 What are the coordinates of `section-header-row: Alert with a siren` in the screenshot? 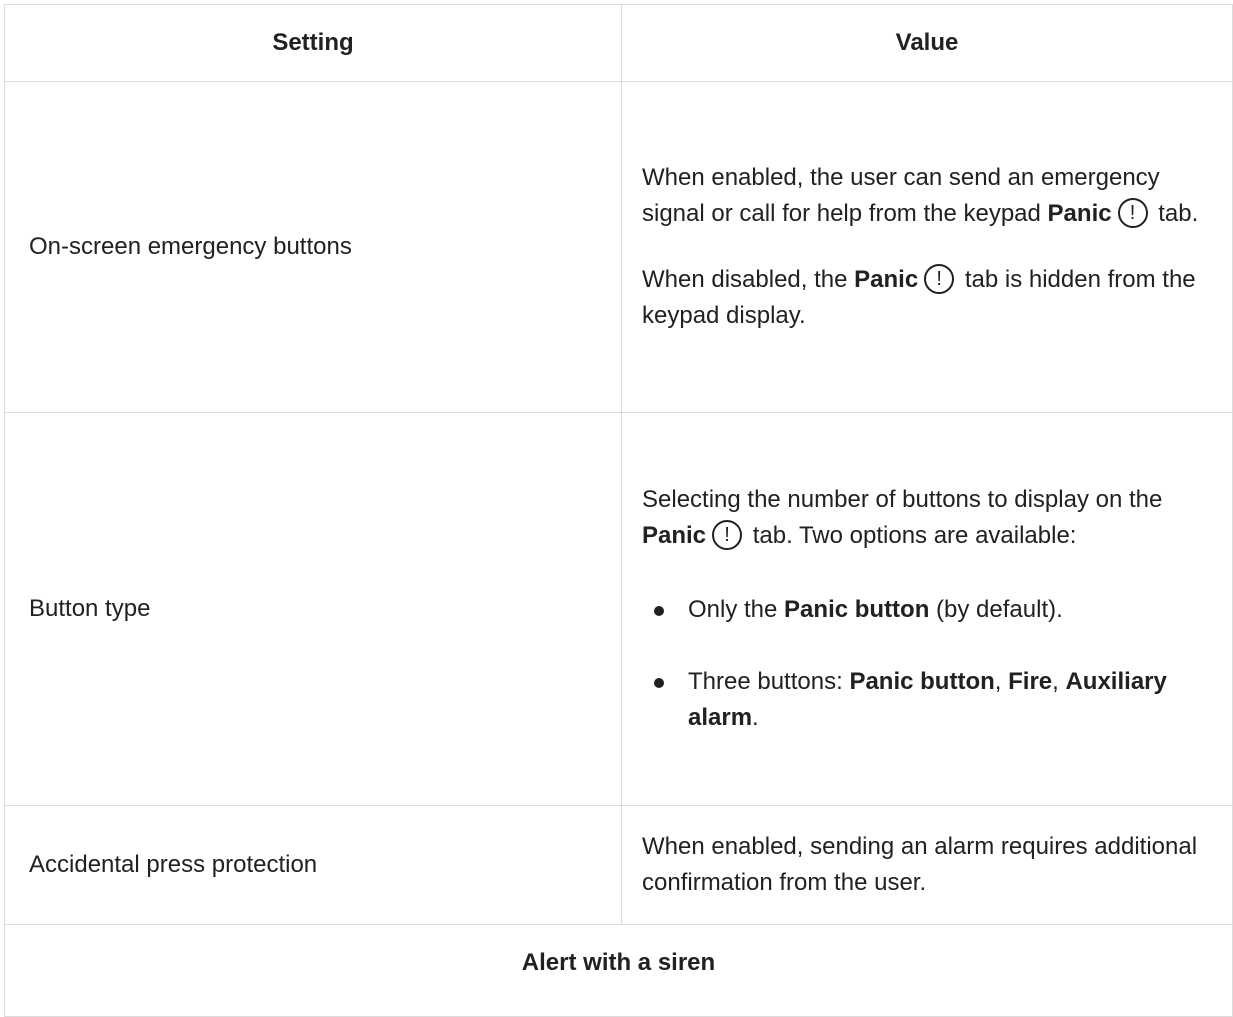 It's located at (618, 970).